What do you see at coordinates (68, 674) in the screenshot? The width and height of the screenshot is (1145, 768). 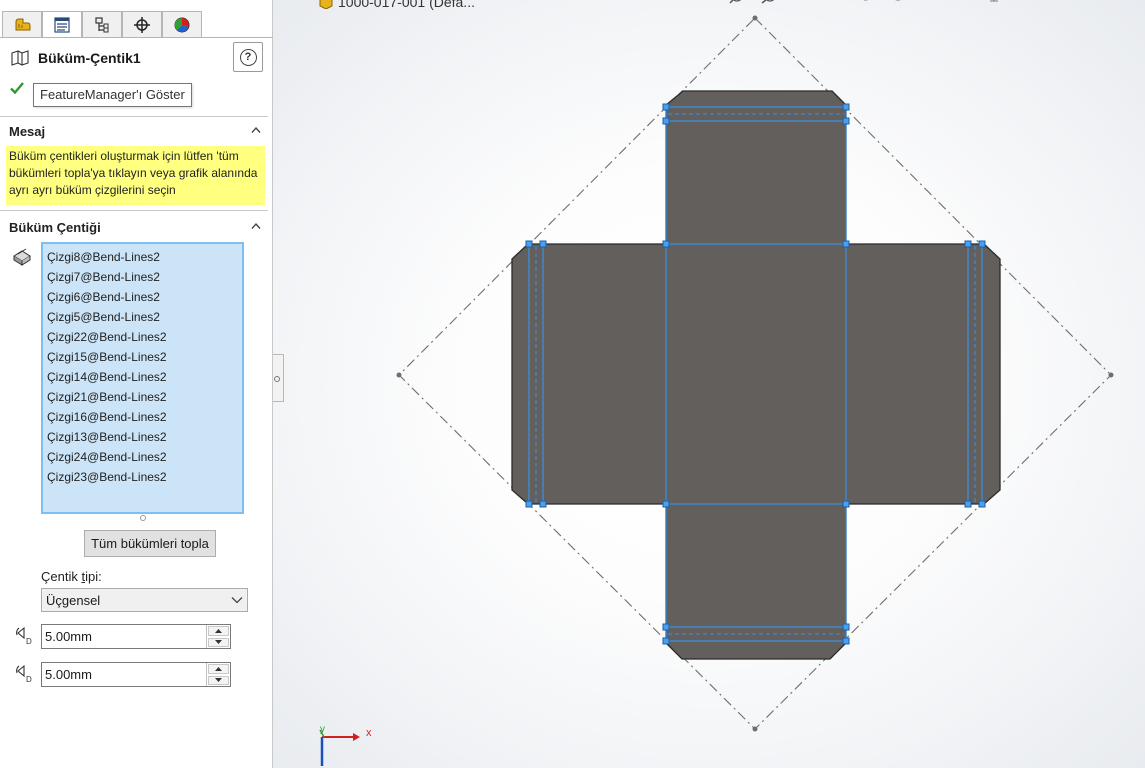 I see `distance-2-value: 5.00mm` at bounding box center [68, 674].